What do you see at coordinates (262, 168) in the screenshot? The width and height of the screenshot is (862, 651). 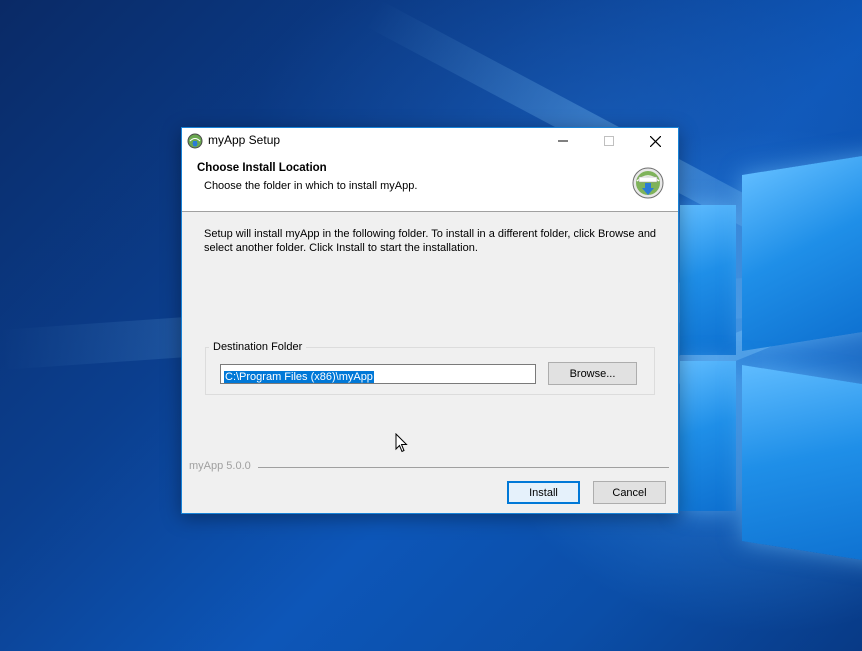 I see `page-title: Choose Install Location` at bounding box center [262, 168].